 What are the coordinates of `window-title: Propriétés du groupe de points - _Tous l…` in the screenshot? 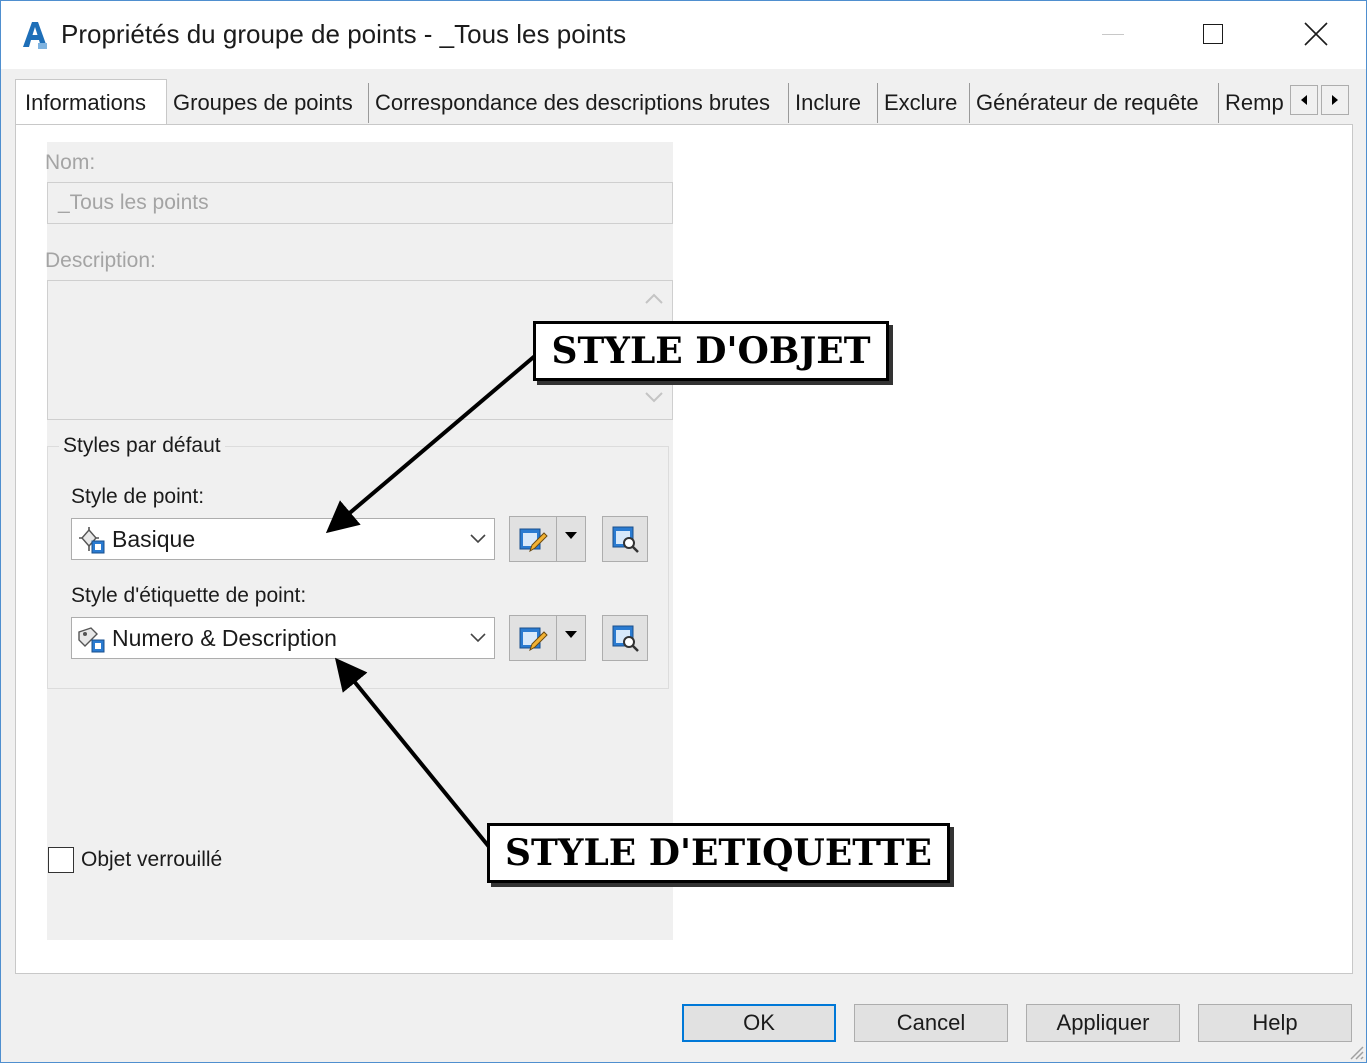 It's located at (344, 34).